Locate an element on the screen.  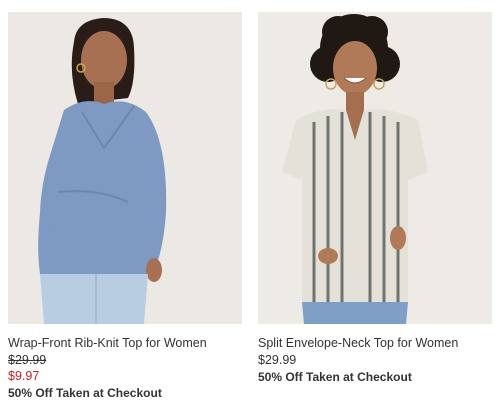
product-name: Split Envelope-Neck Top for Women is located at coordinates (375, 343).